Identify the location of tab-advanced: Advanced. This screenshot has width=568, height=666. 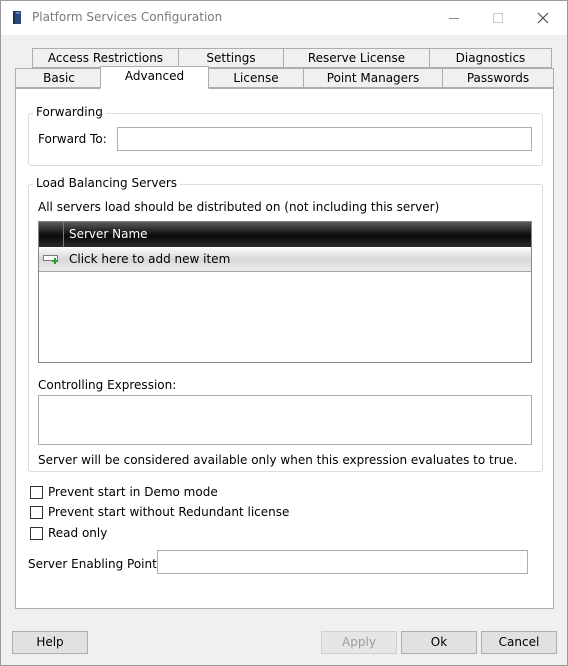
(154, 77).